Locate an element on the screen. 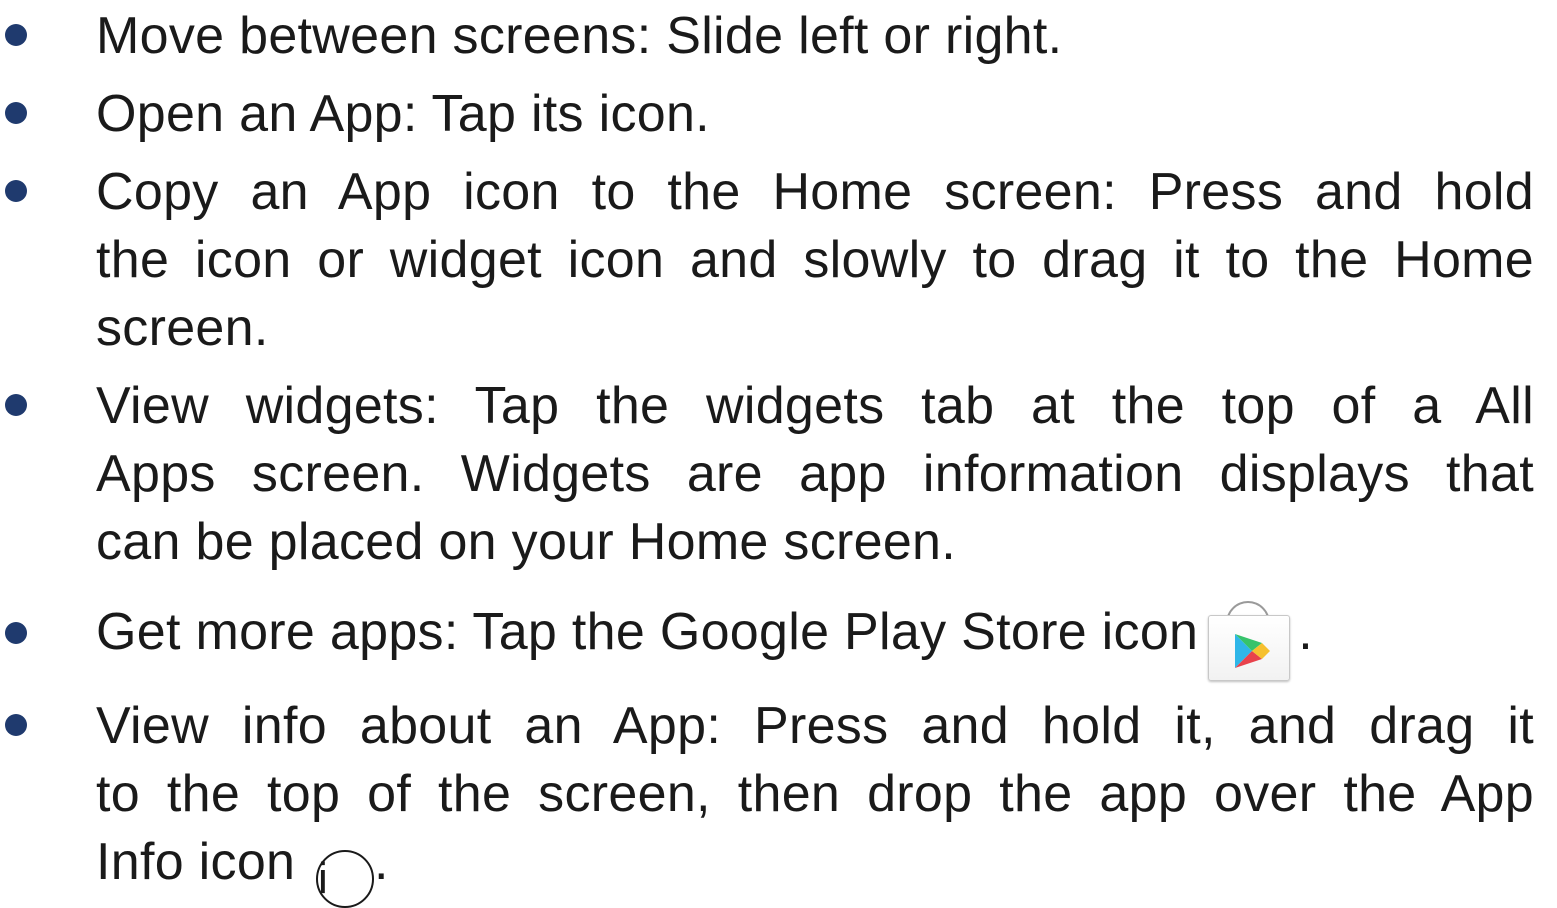  bullet-line: screen. is located at coordinates (182, 328).